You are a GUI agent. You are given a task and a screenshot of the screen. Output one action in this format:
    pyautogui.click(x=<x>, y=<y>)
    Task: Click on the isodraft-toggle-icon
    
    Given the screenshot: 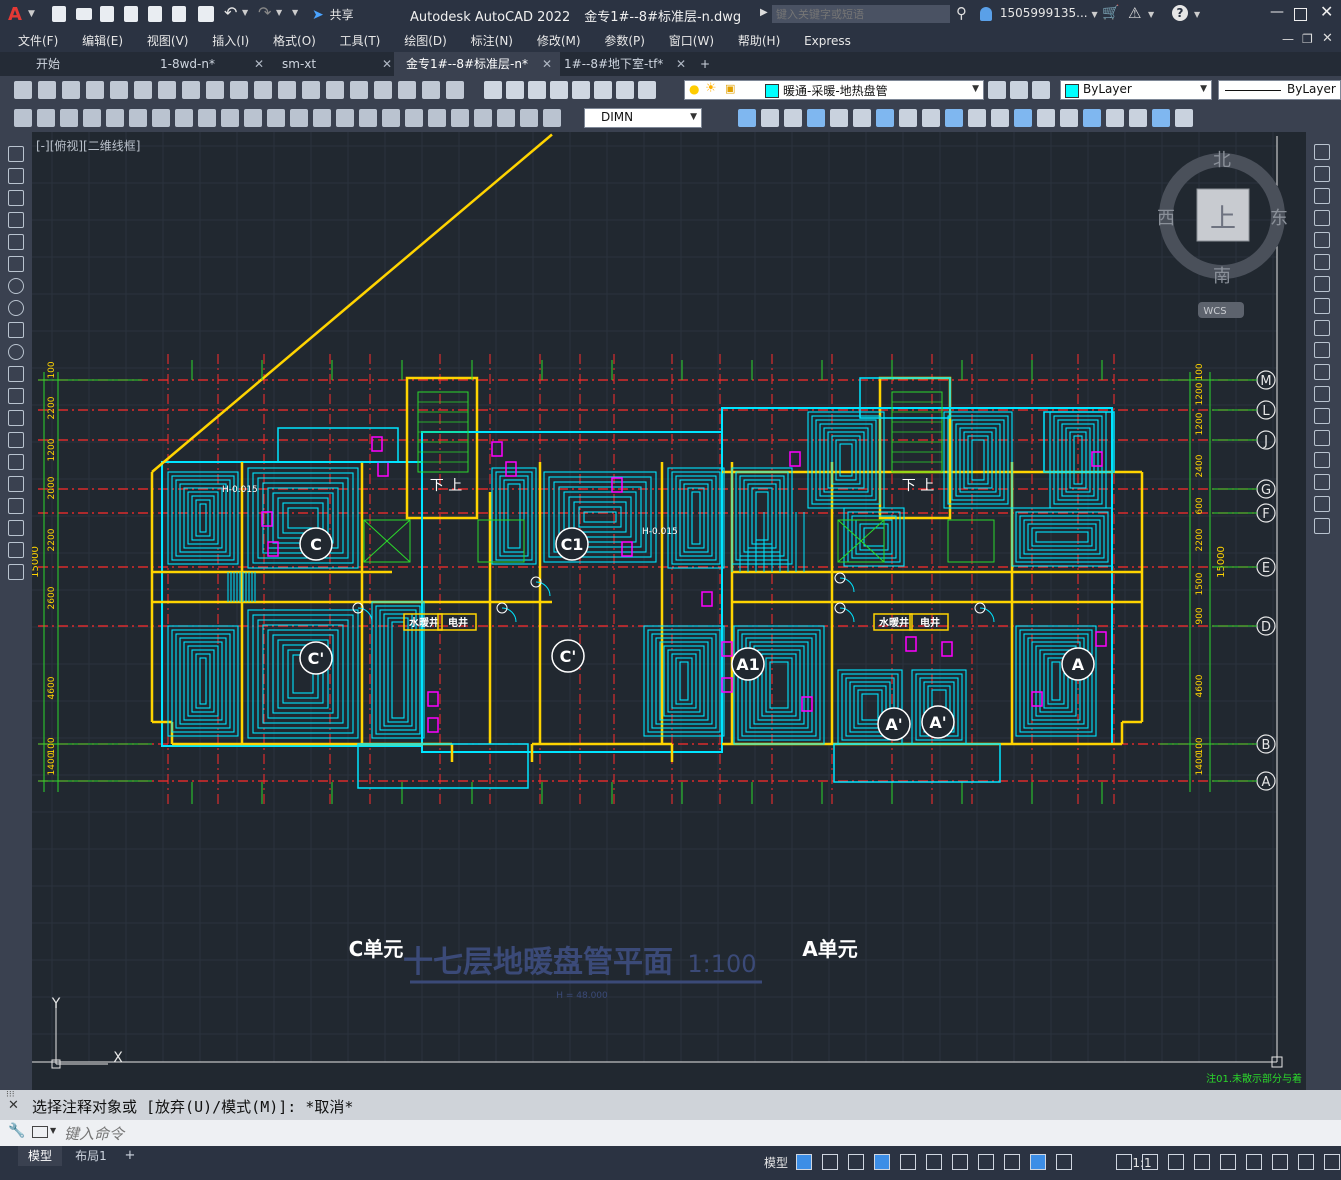 What is the action you would take?
    pyautogui.click(x=934, y=1162)
    